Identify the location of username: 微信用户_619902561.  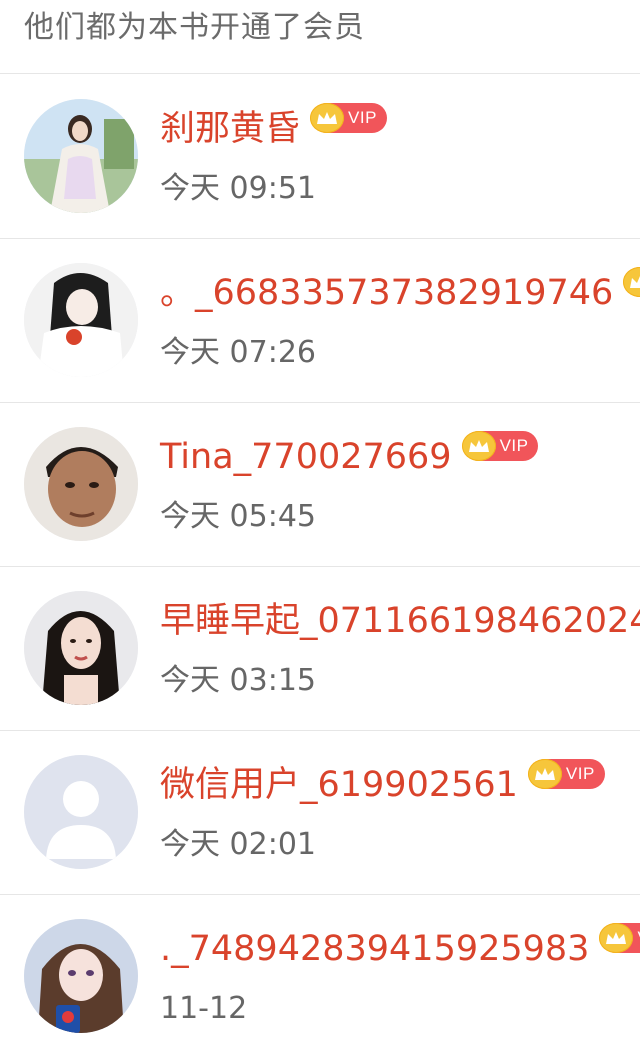
(339, 785).